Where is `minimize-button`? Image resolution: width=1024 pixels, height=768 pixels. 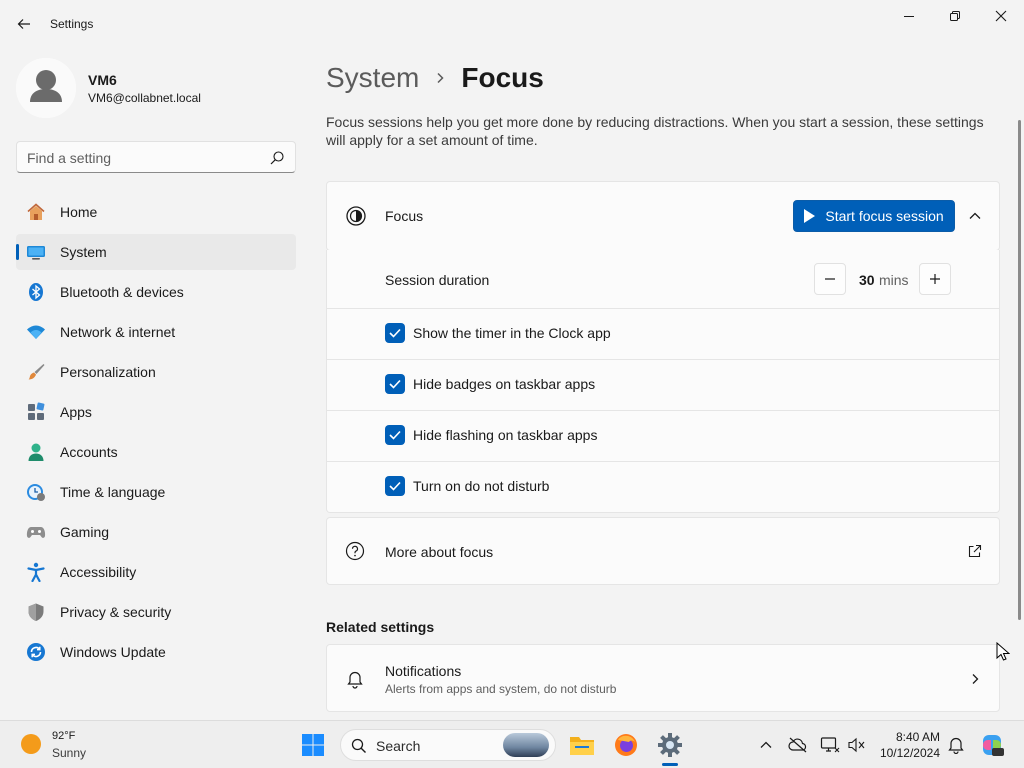
minimize-button is located at coordinates (909, 16).